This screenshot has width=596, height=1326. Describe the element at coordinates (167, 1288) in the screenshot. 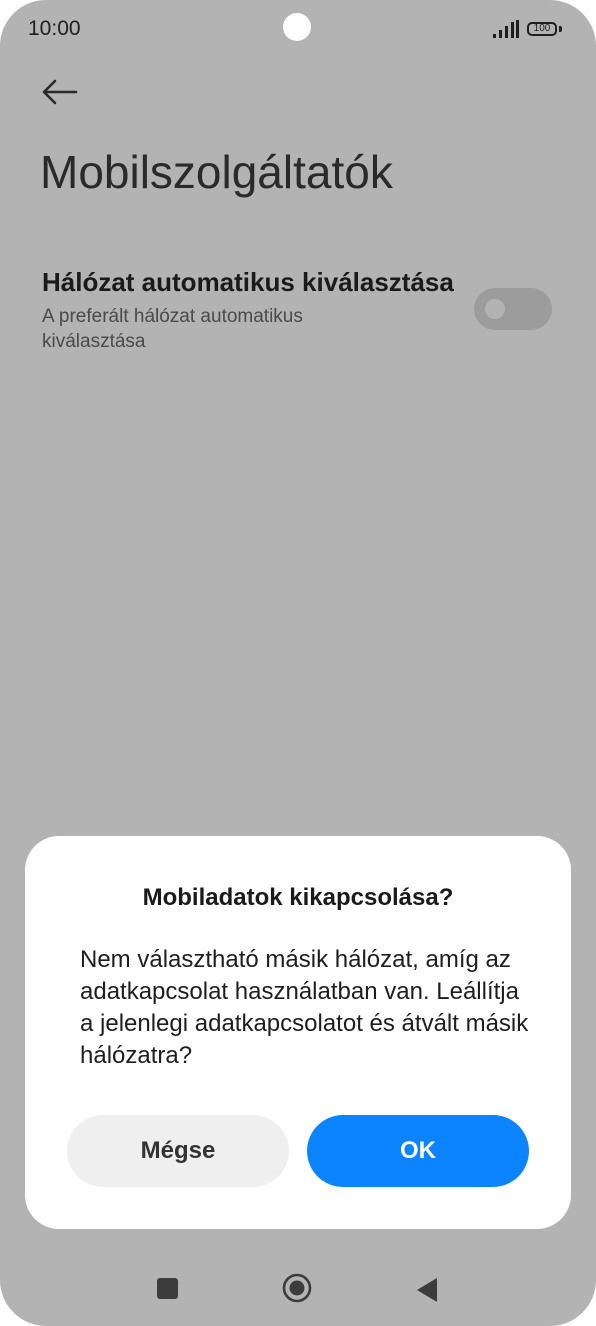

I see `recent-apps-icon` at that location.